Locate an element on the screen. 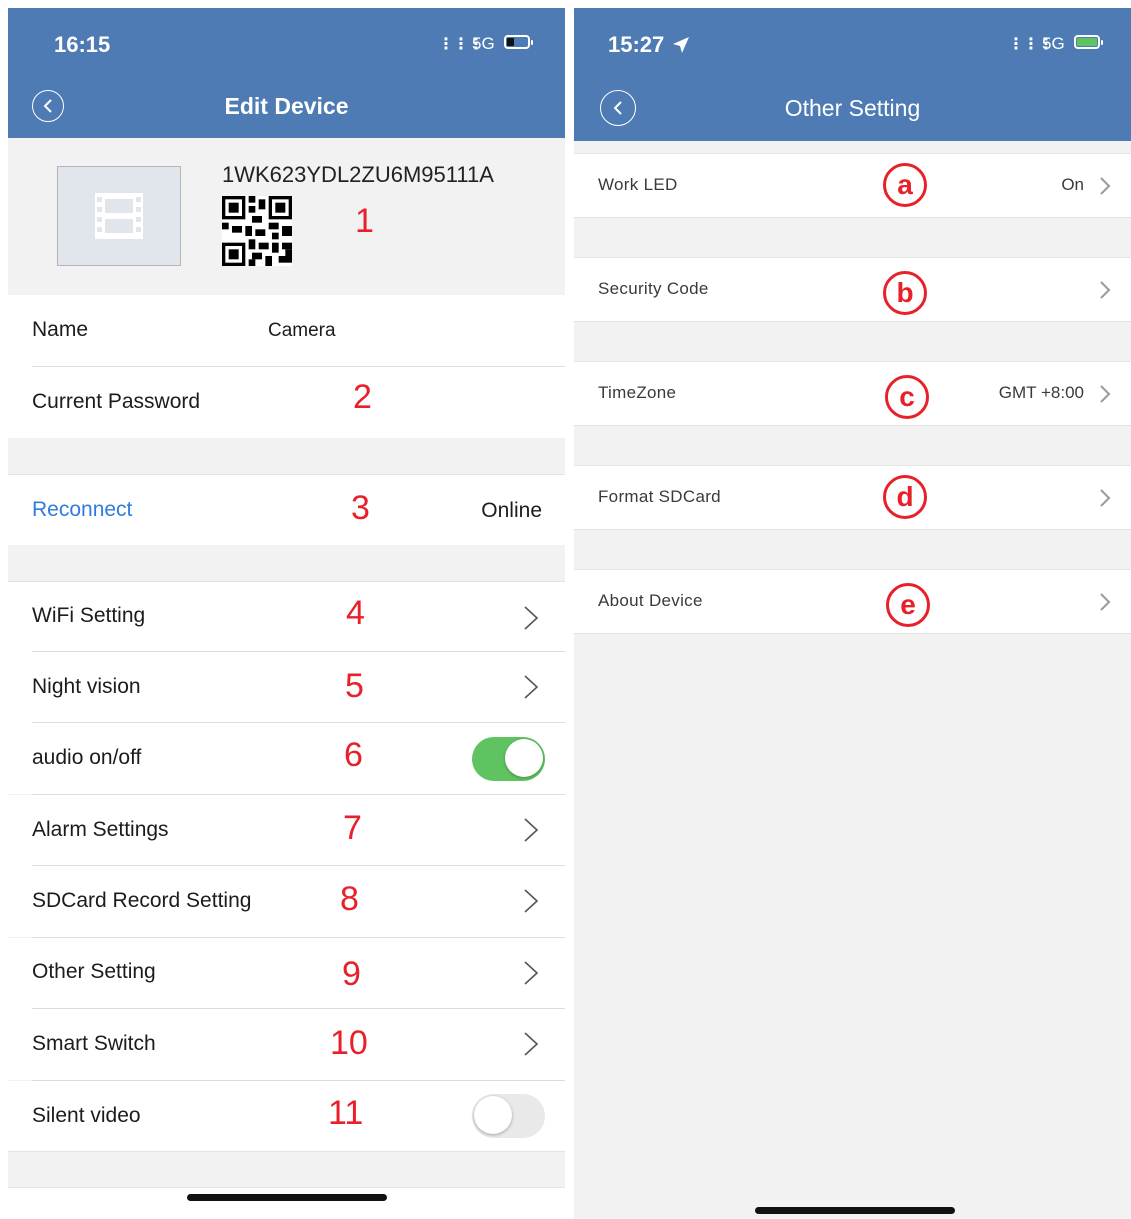  name-label: Name is located at coordinates (60, 329).